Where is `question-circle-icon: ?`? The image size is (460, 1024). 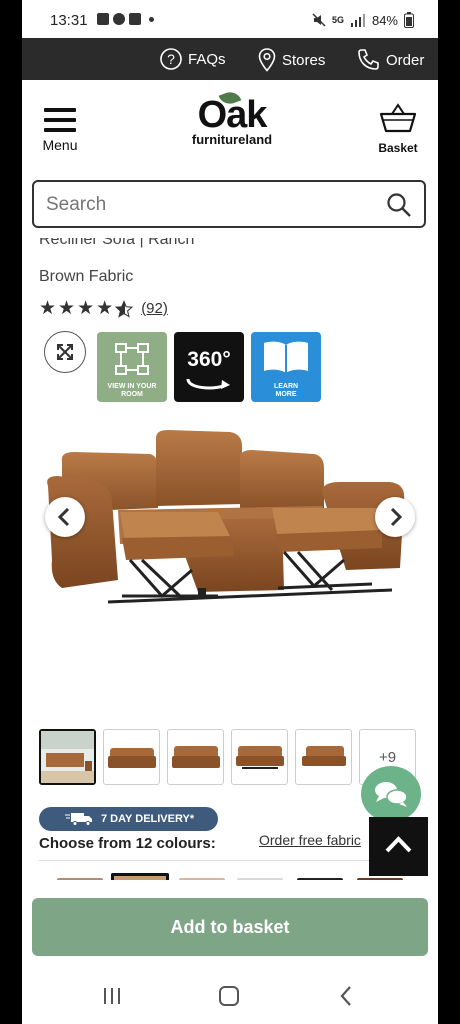
question-circle-icon: ? is located at coordinates (171, 59).